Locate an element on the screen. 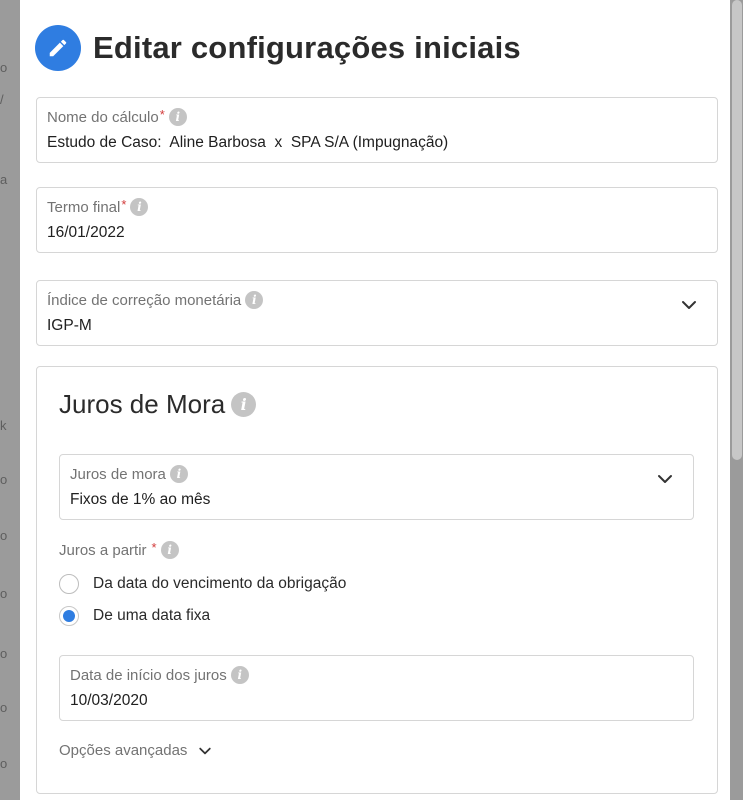  background-page: o / a k o o o o o o is located at coordinates (10, 400).